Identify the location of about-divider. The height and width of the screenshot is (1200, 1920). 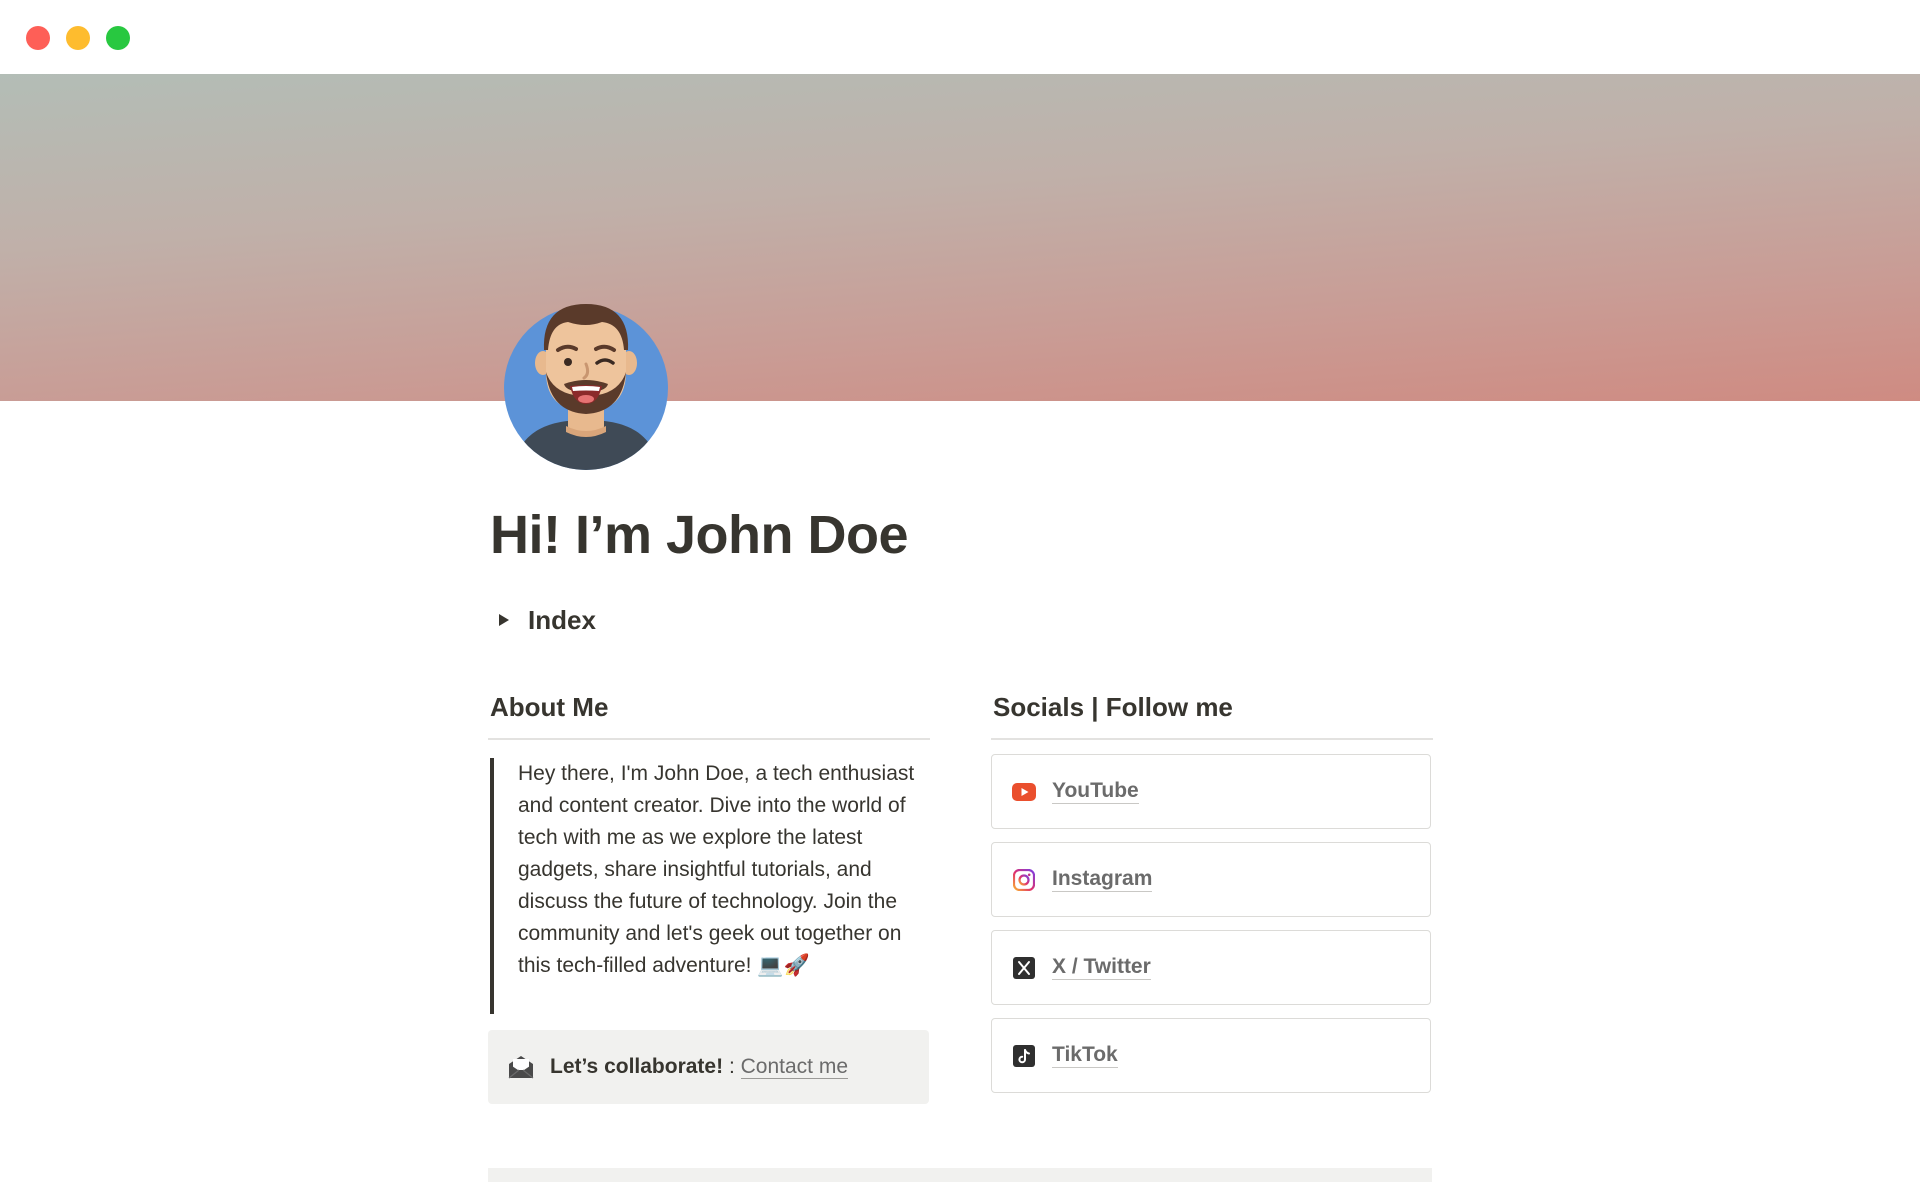
(709, 739).